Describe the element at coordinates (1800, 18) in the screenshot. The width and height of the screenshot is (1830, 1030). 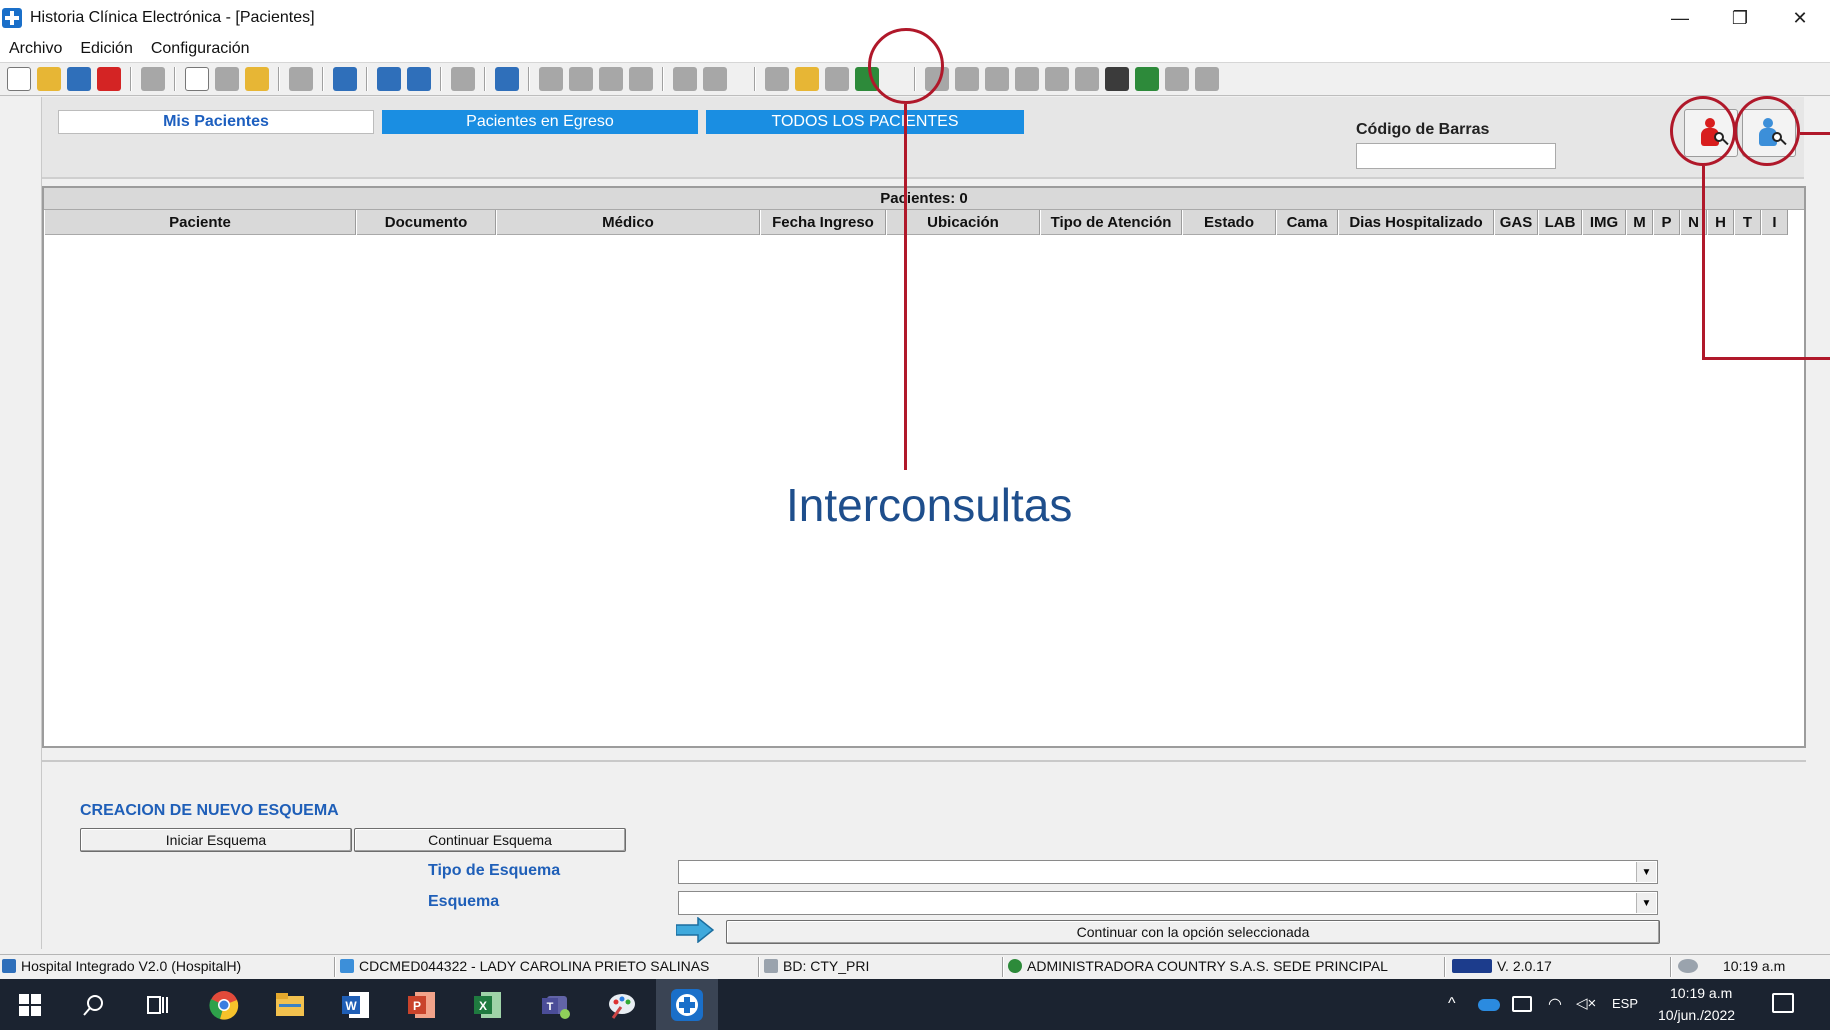
I see `close-button: ✕` at that location.